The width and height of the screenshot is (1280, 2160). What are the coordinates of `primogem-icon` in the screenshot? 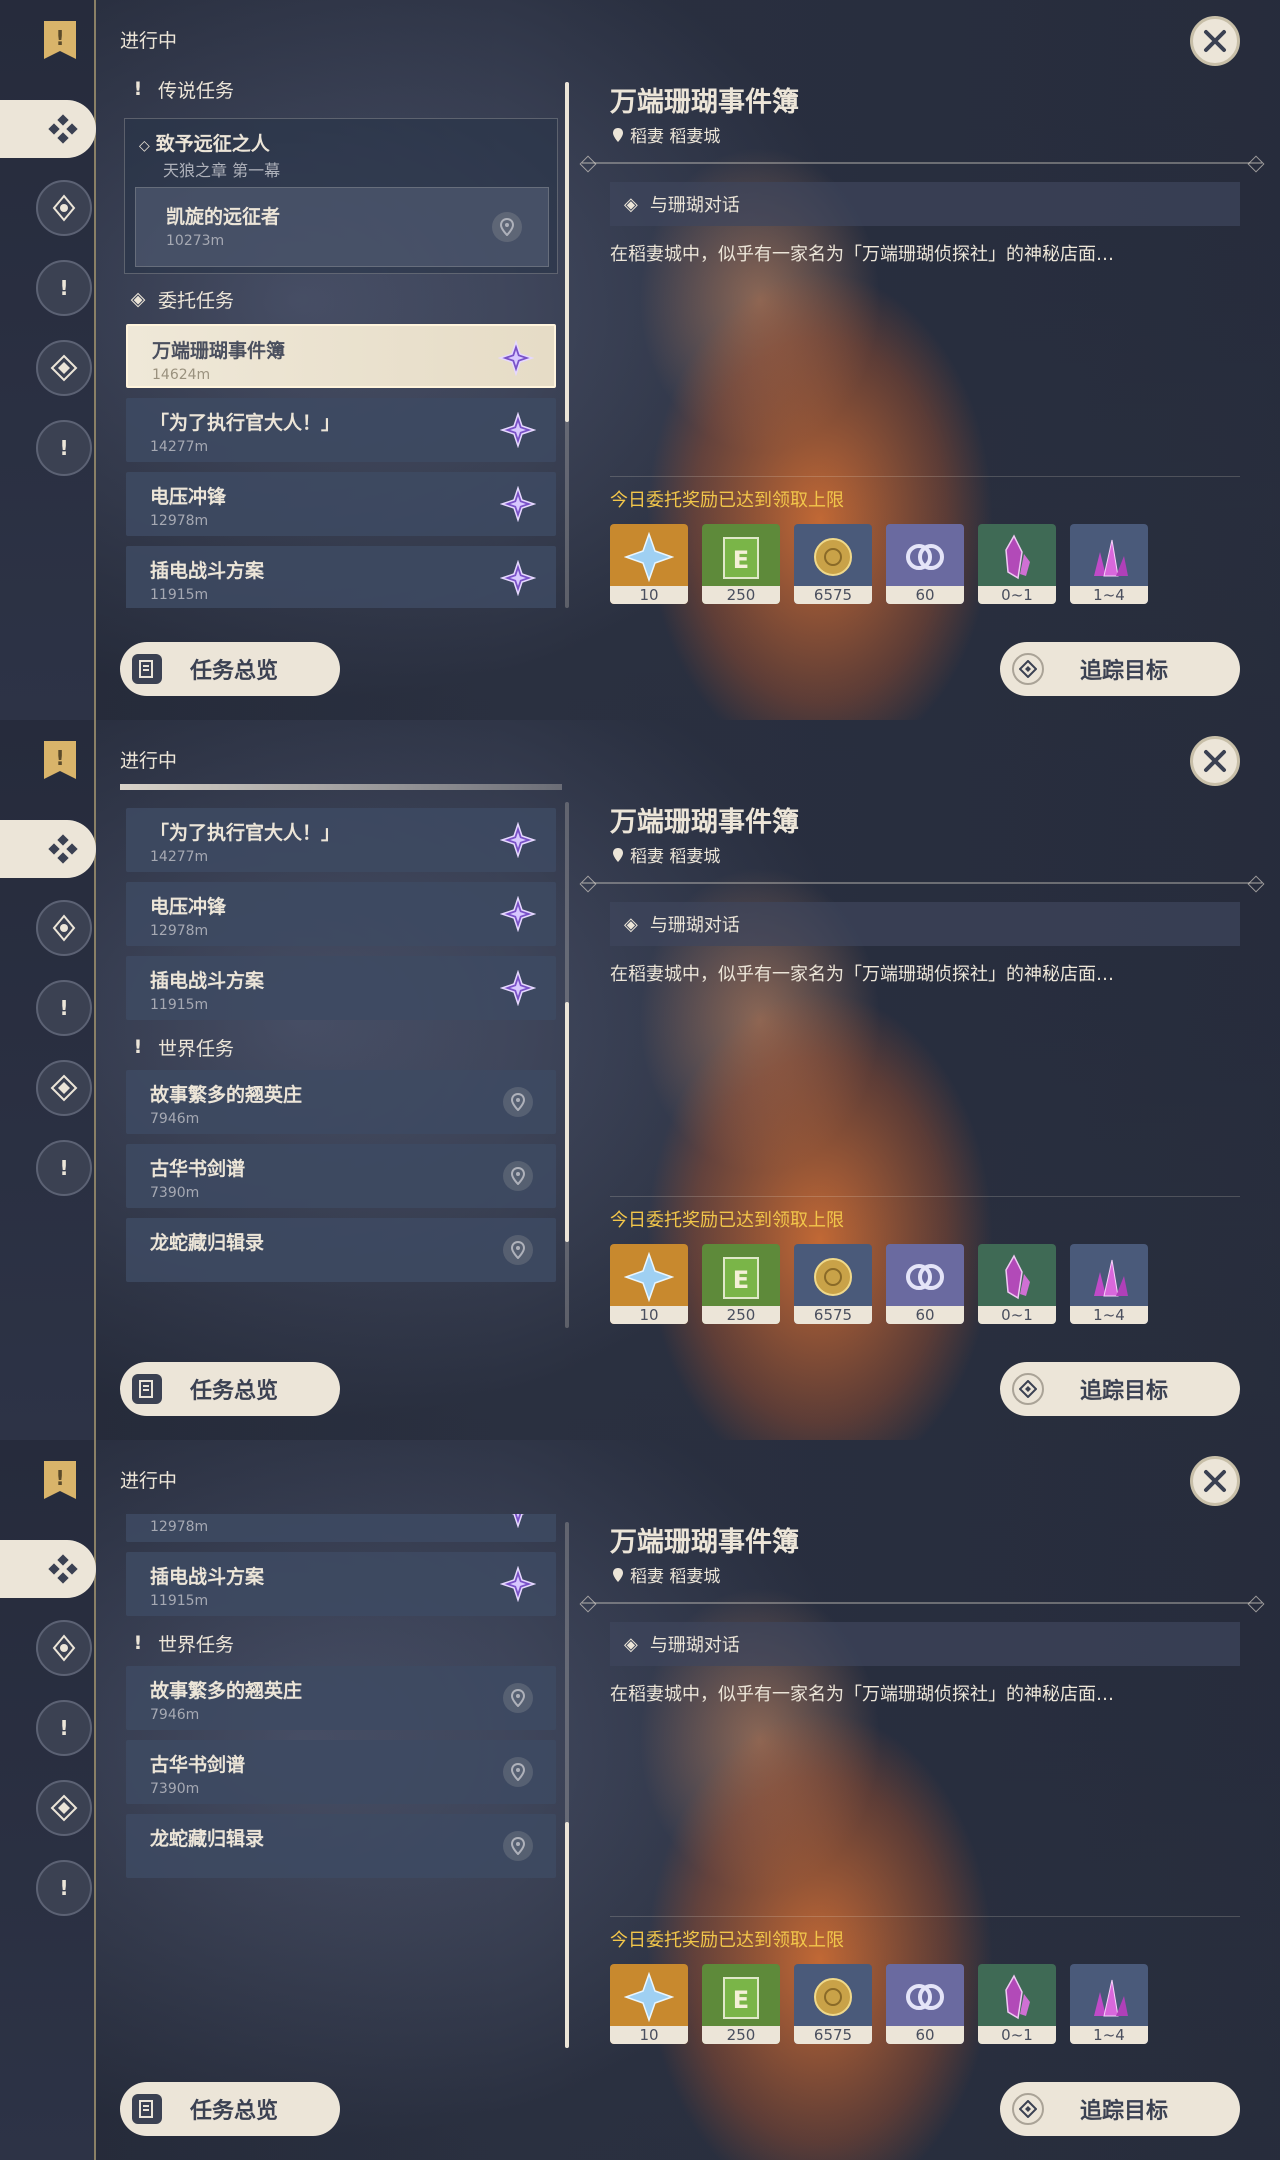 It's located at (649, 557).